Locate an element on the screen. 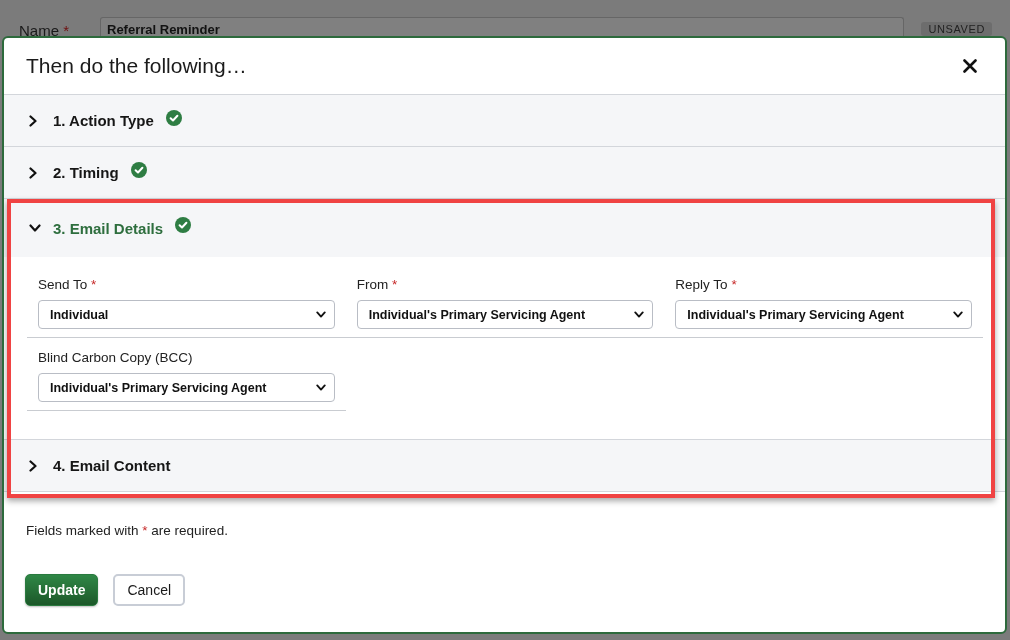  field-label: From * is located at coordinates (377, 285).